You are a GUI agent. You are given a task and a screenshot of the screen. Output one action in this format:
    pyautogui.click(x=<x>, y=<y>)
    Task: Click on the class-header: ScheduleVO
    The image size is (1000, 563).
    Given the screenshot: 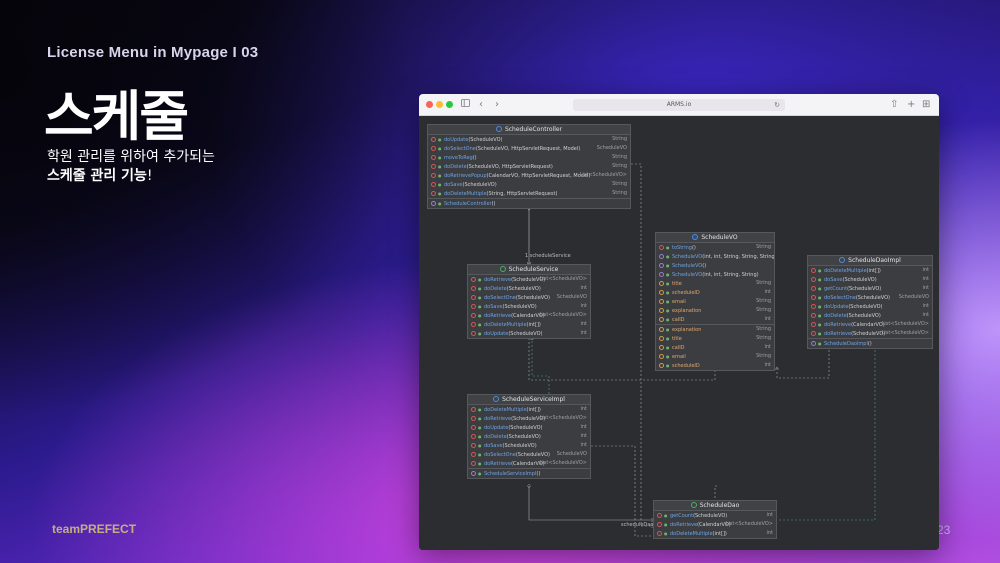 What is the action you would take?
    pyautogui.click(x=715, y=238)
    